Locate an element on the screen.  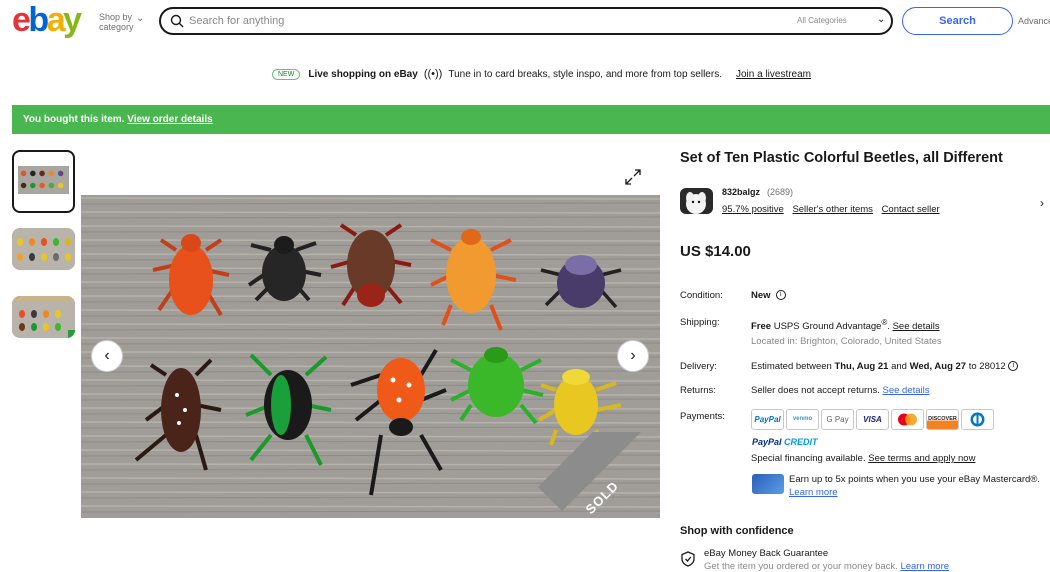
shield-icon is located at coordinates (688, 559).